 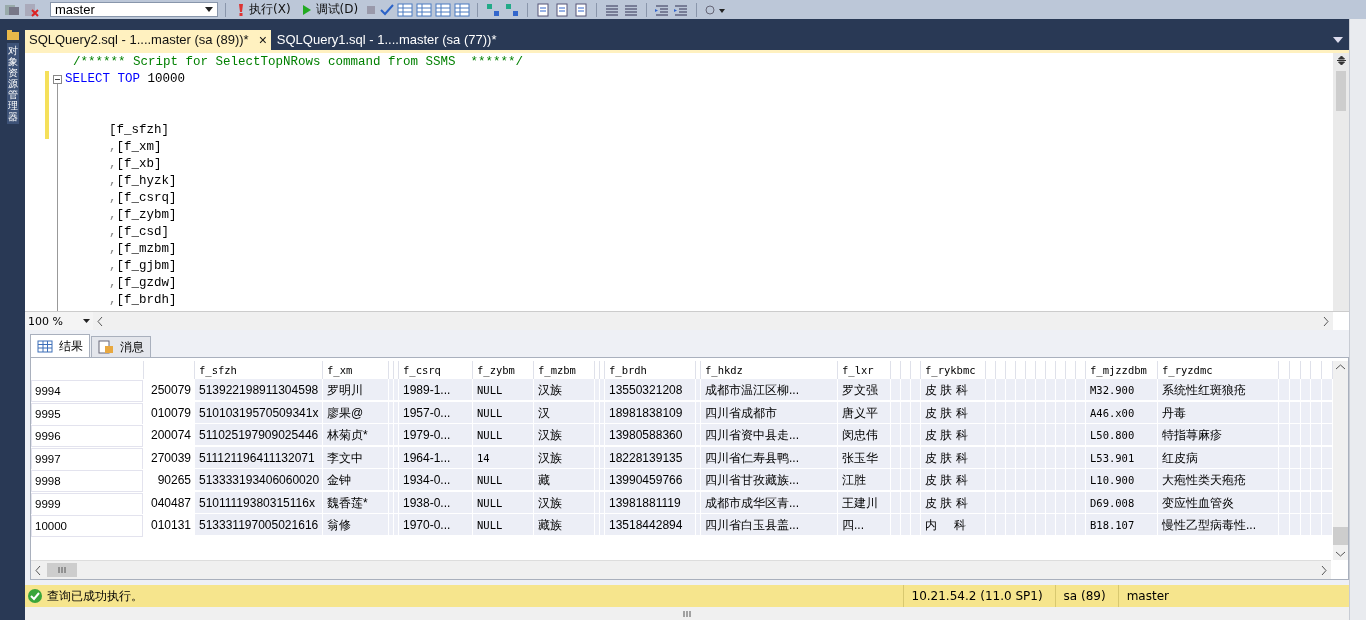 What do you see at coordinates (1218, 390) in the screenshot?
I see `table-cell: 系统性红斑狼疮` at bounding box center [1218, 390].